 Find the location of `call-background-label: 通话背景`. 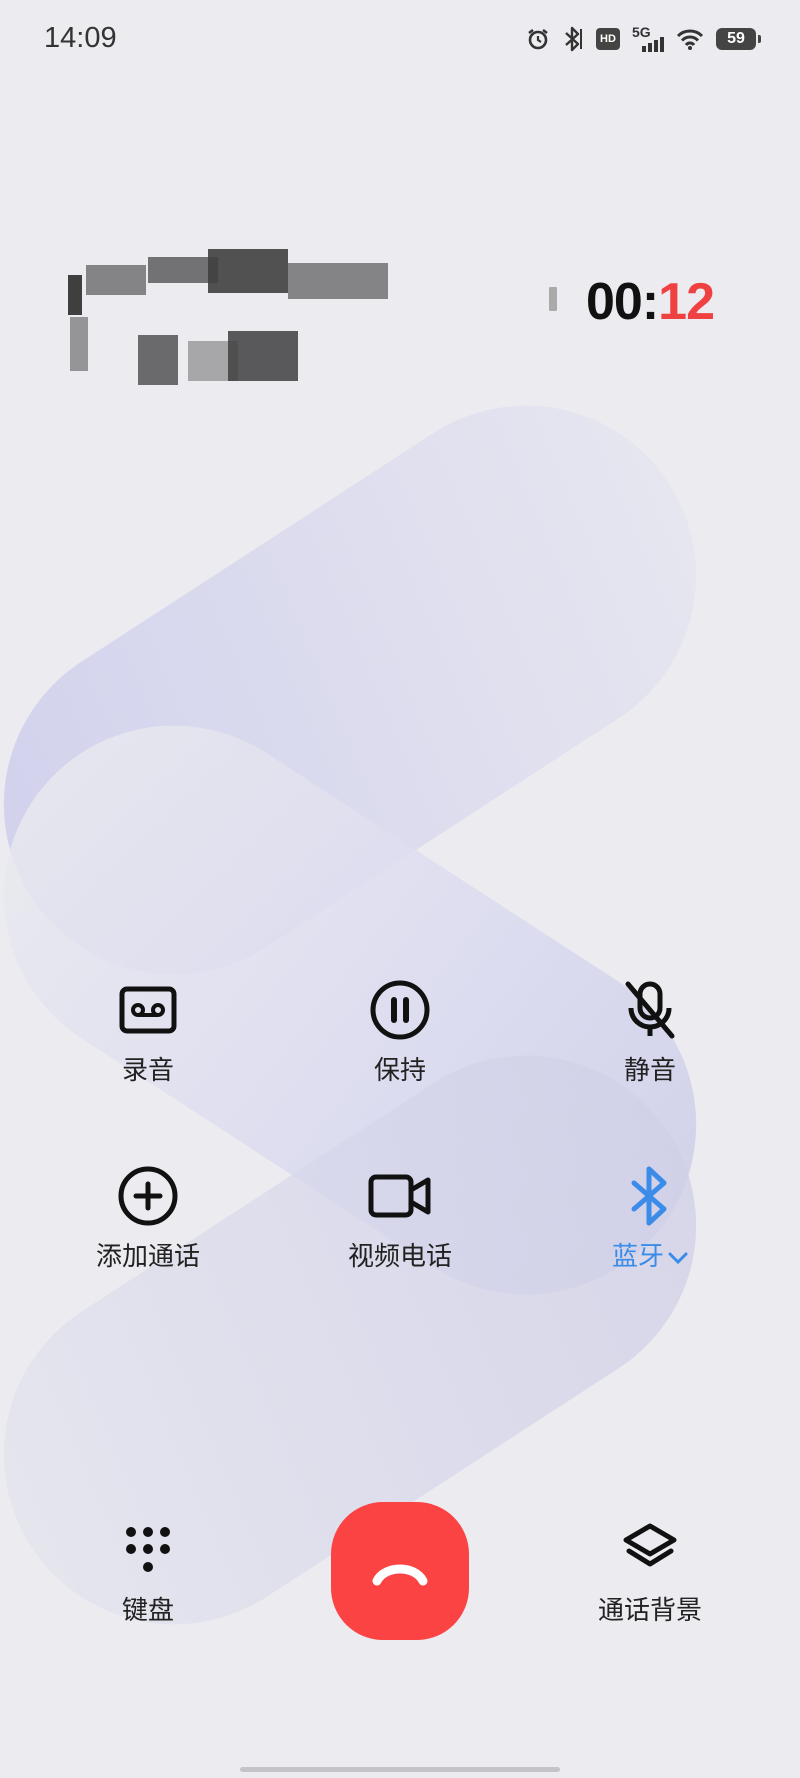

call-background-label: 通话背景 is located at coordinates (649, 1611).